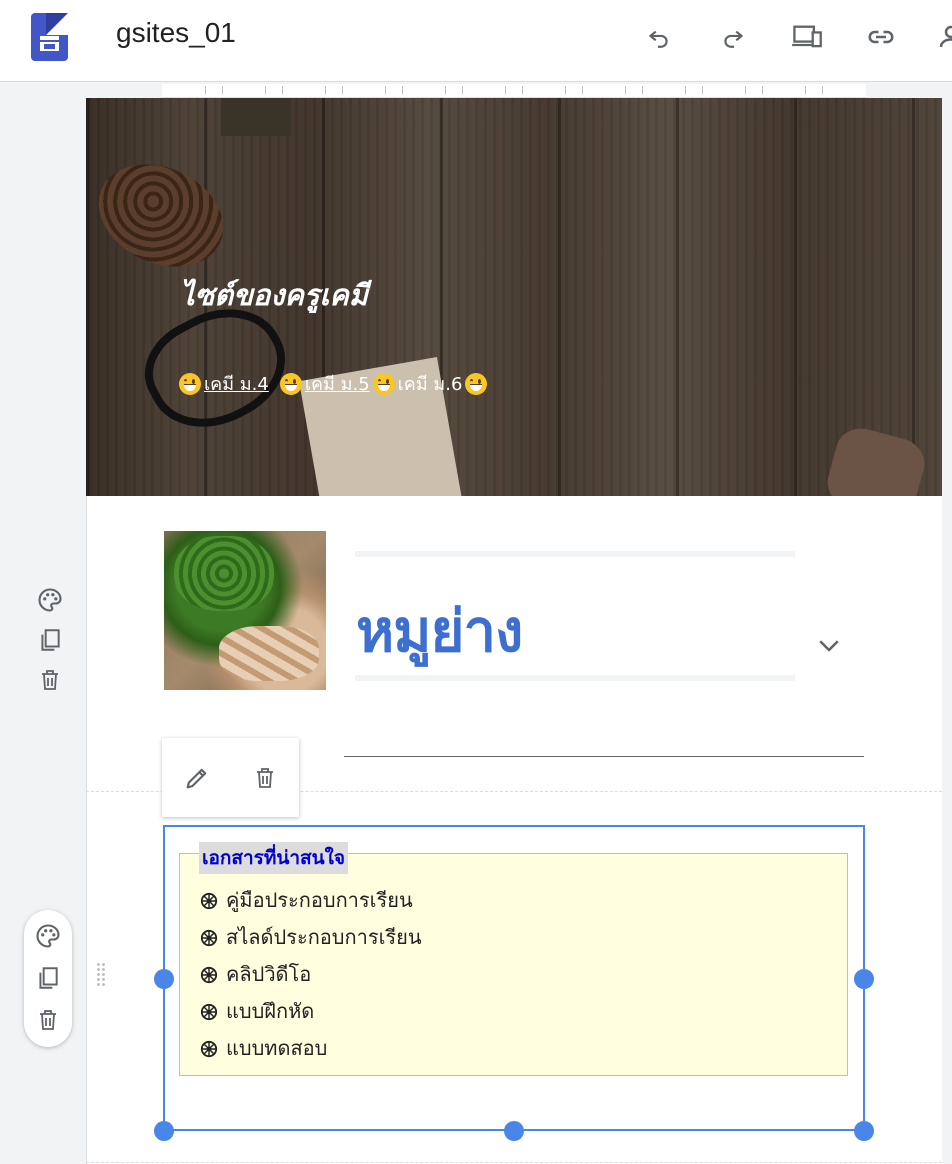 The height and width of the screenshot is (1164, 952). What do you see at coordinates (256, 117) in the screenshot?
I see `decor-box` at bounding box center [256, 117].